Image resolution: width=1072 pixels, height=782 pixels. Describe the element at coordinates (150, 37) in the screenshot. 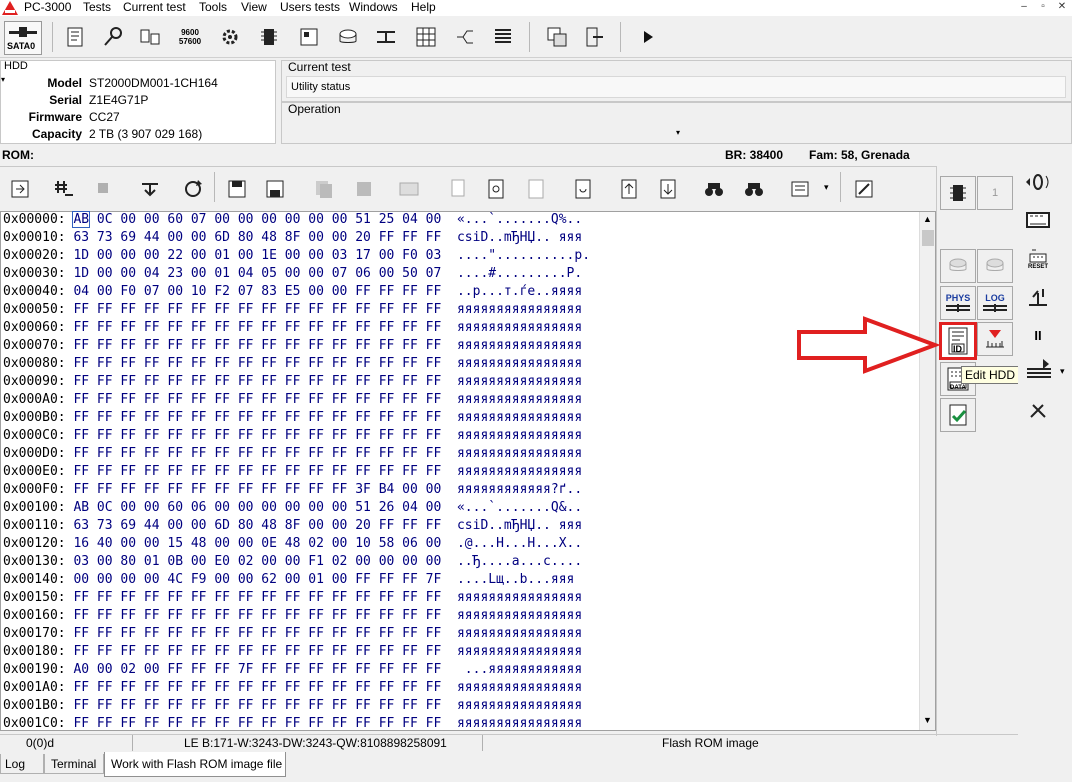

I see `power-control-icon` at that location.